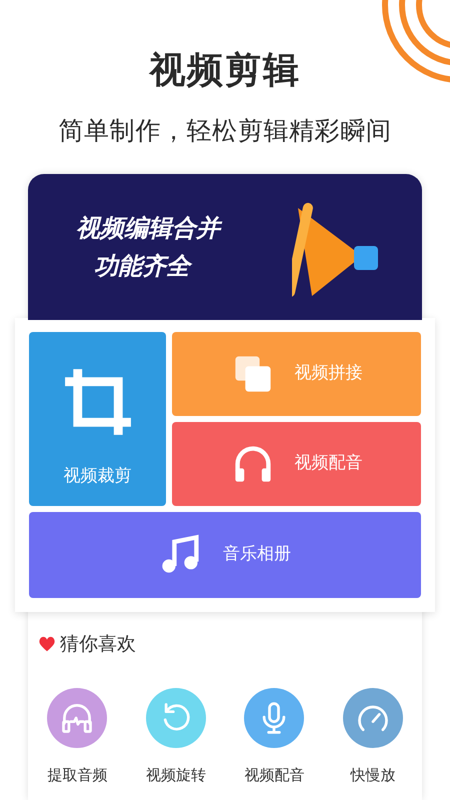 Image resolution: width=450 pixels, height=800 pixels. Describe the element at coordinates (175, 737) in the screenshot. I see `feature-item: 视频旋转` at that location.